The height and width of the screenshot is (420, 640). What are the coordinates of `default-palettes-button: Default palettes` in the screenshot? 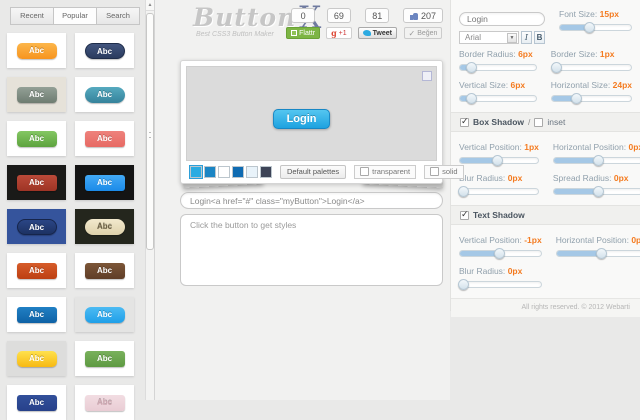 It's located at (313, 171).